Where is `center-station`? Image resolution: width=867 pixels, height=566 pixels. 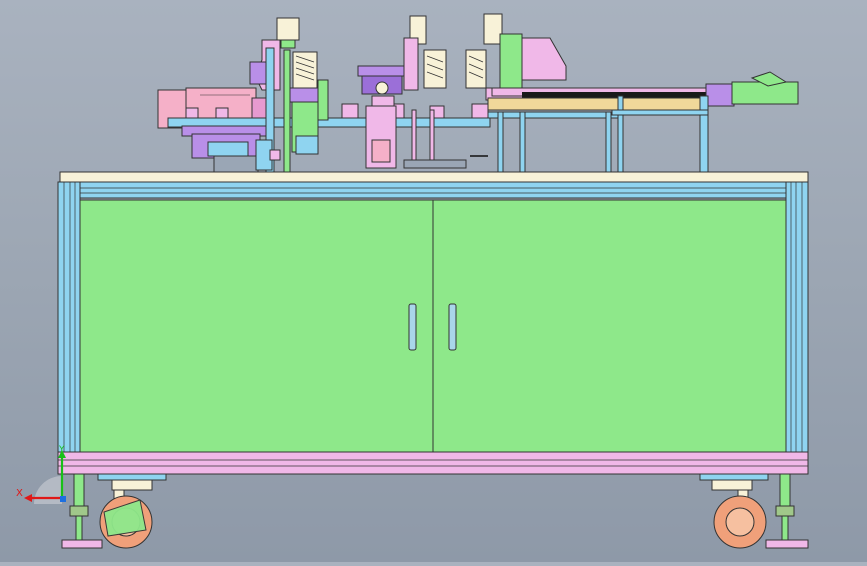
center-station is located at coordinates (412, 92).